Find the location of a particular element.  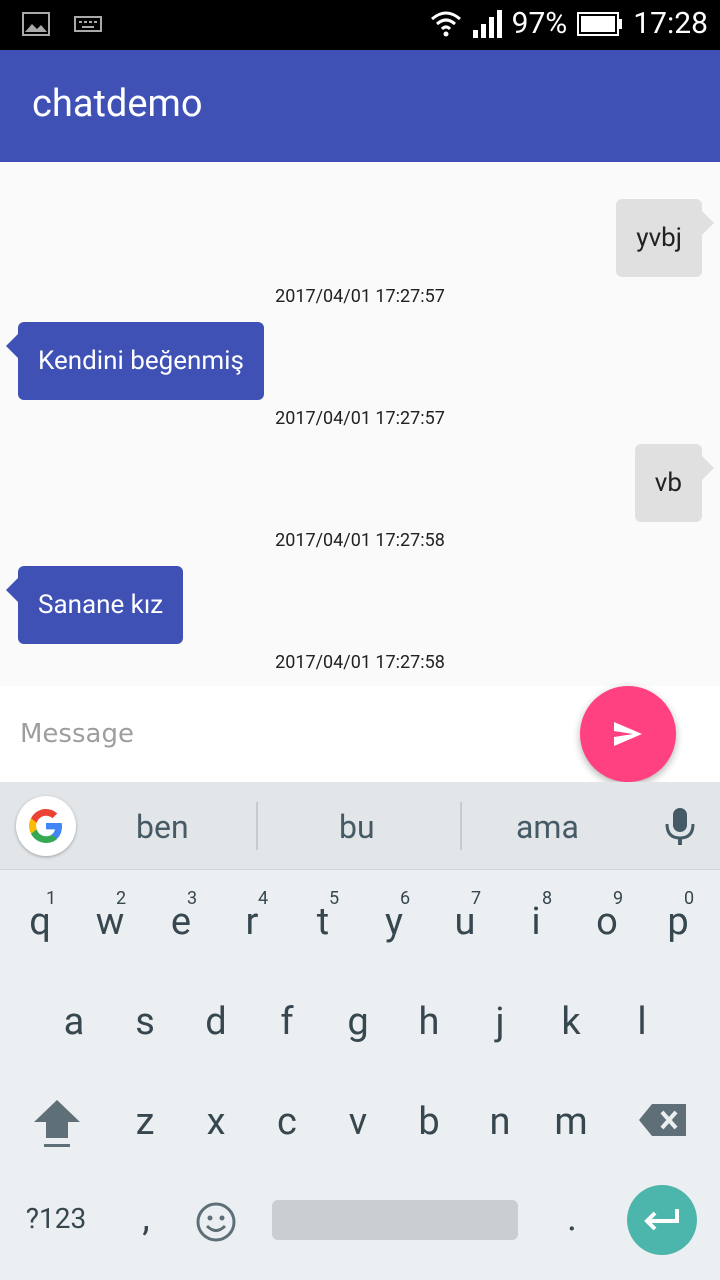

key-q: q1 is located at coordinates (40, 916).